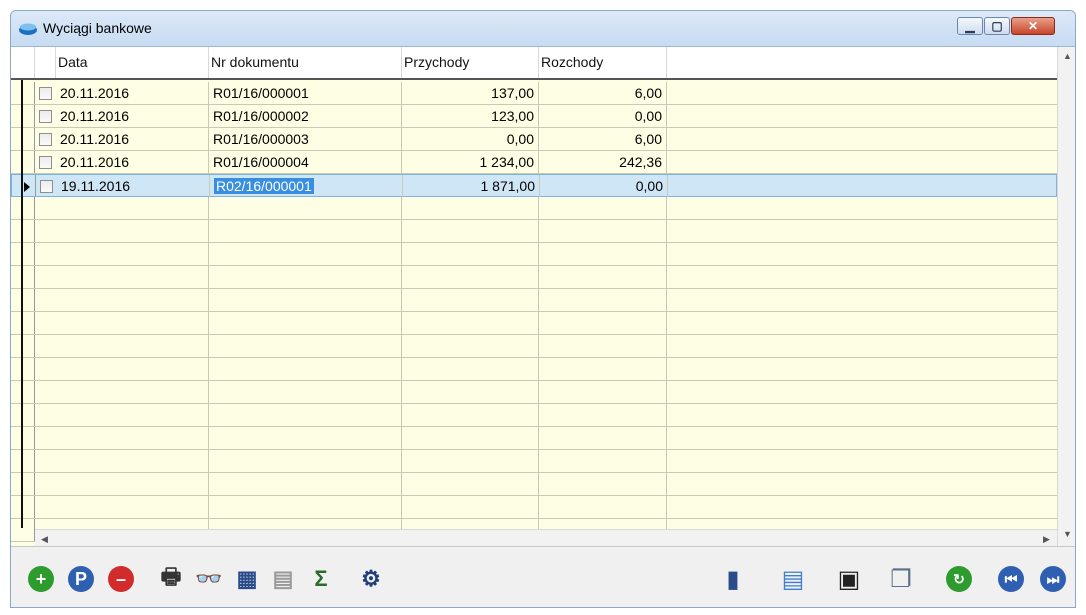 Image resolution: width=1086 pixels, height=615 pixels. What do you see at coordinates (371, 579) in the screenshot?
I see `settings-button: ⚙` at bounding box center [371, 579].